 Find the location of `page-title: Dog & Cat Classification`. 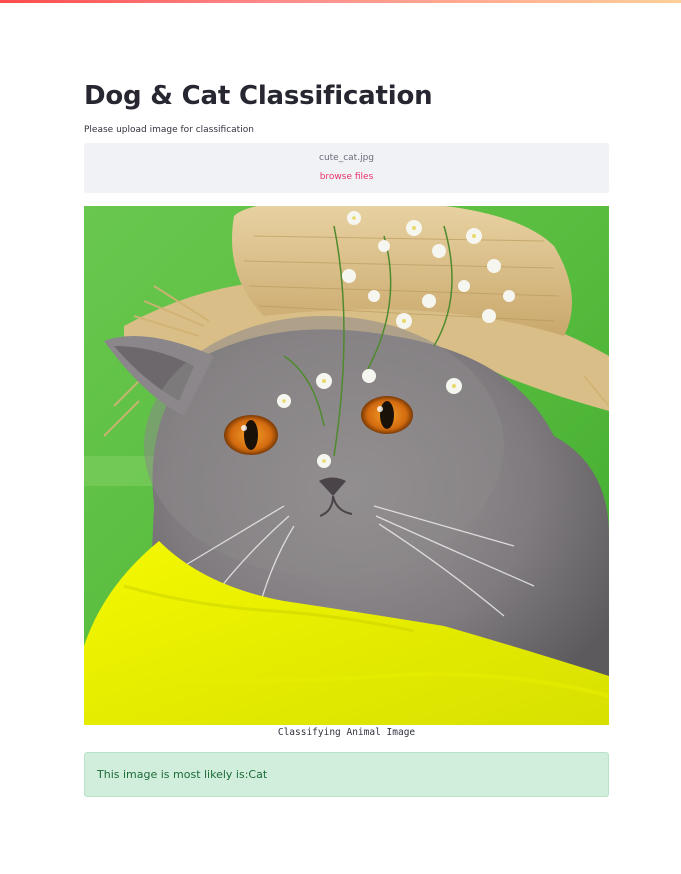

page-title: Dog & Cat Classification is located at coordinates (258, 96).